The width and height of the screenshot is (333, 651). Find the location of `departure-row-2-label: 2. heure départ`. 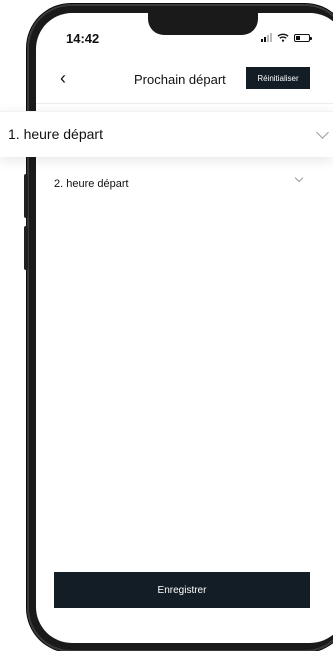

departure-row-2-label: 2. heure départ is located at coordinates (91, 184).